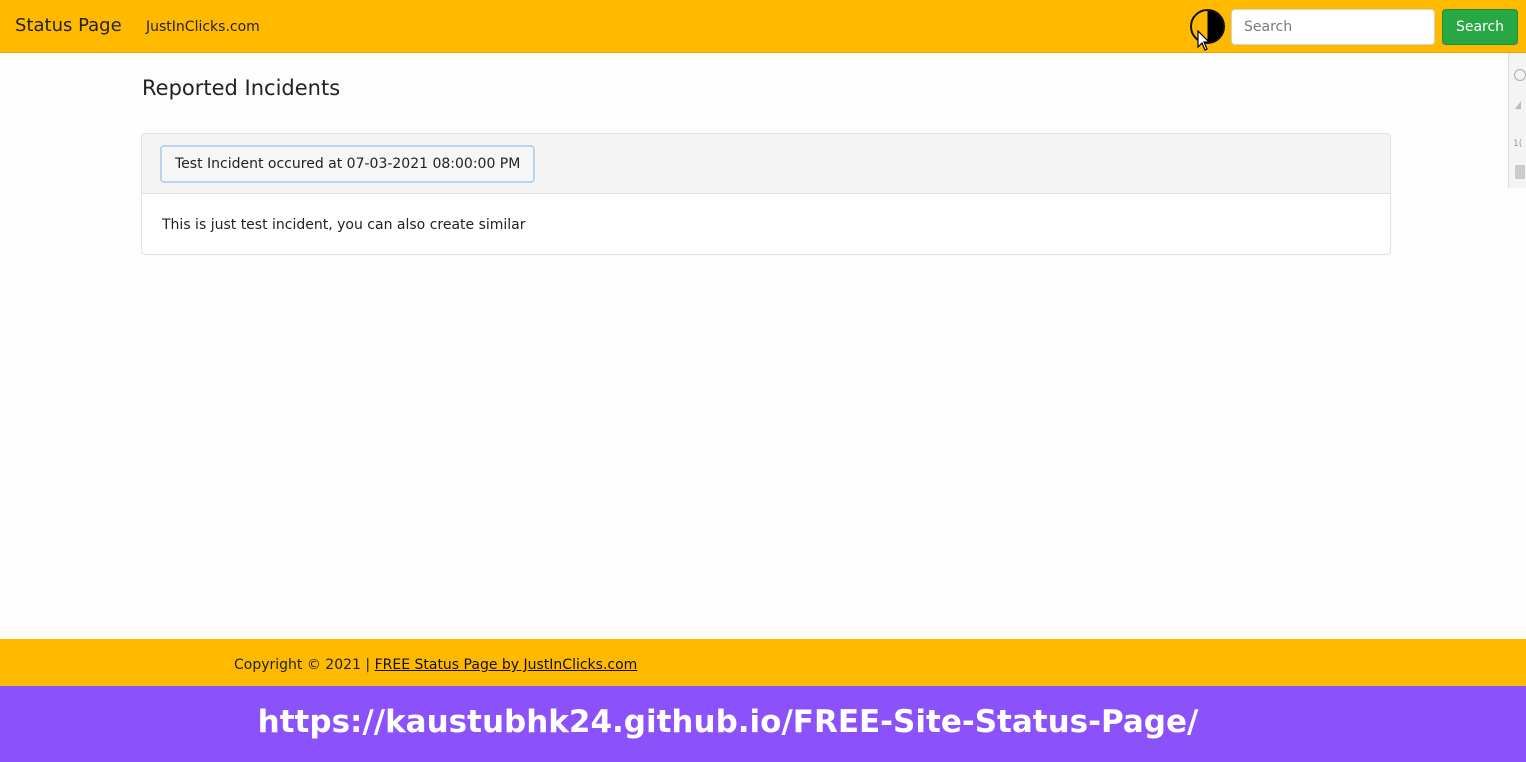  Describe the element at coordinates (1204, 40) in the screenshot. I see `mouse-cursor-icon` at that location.